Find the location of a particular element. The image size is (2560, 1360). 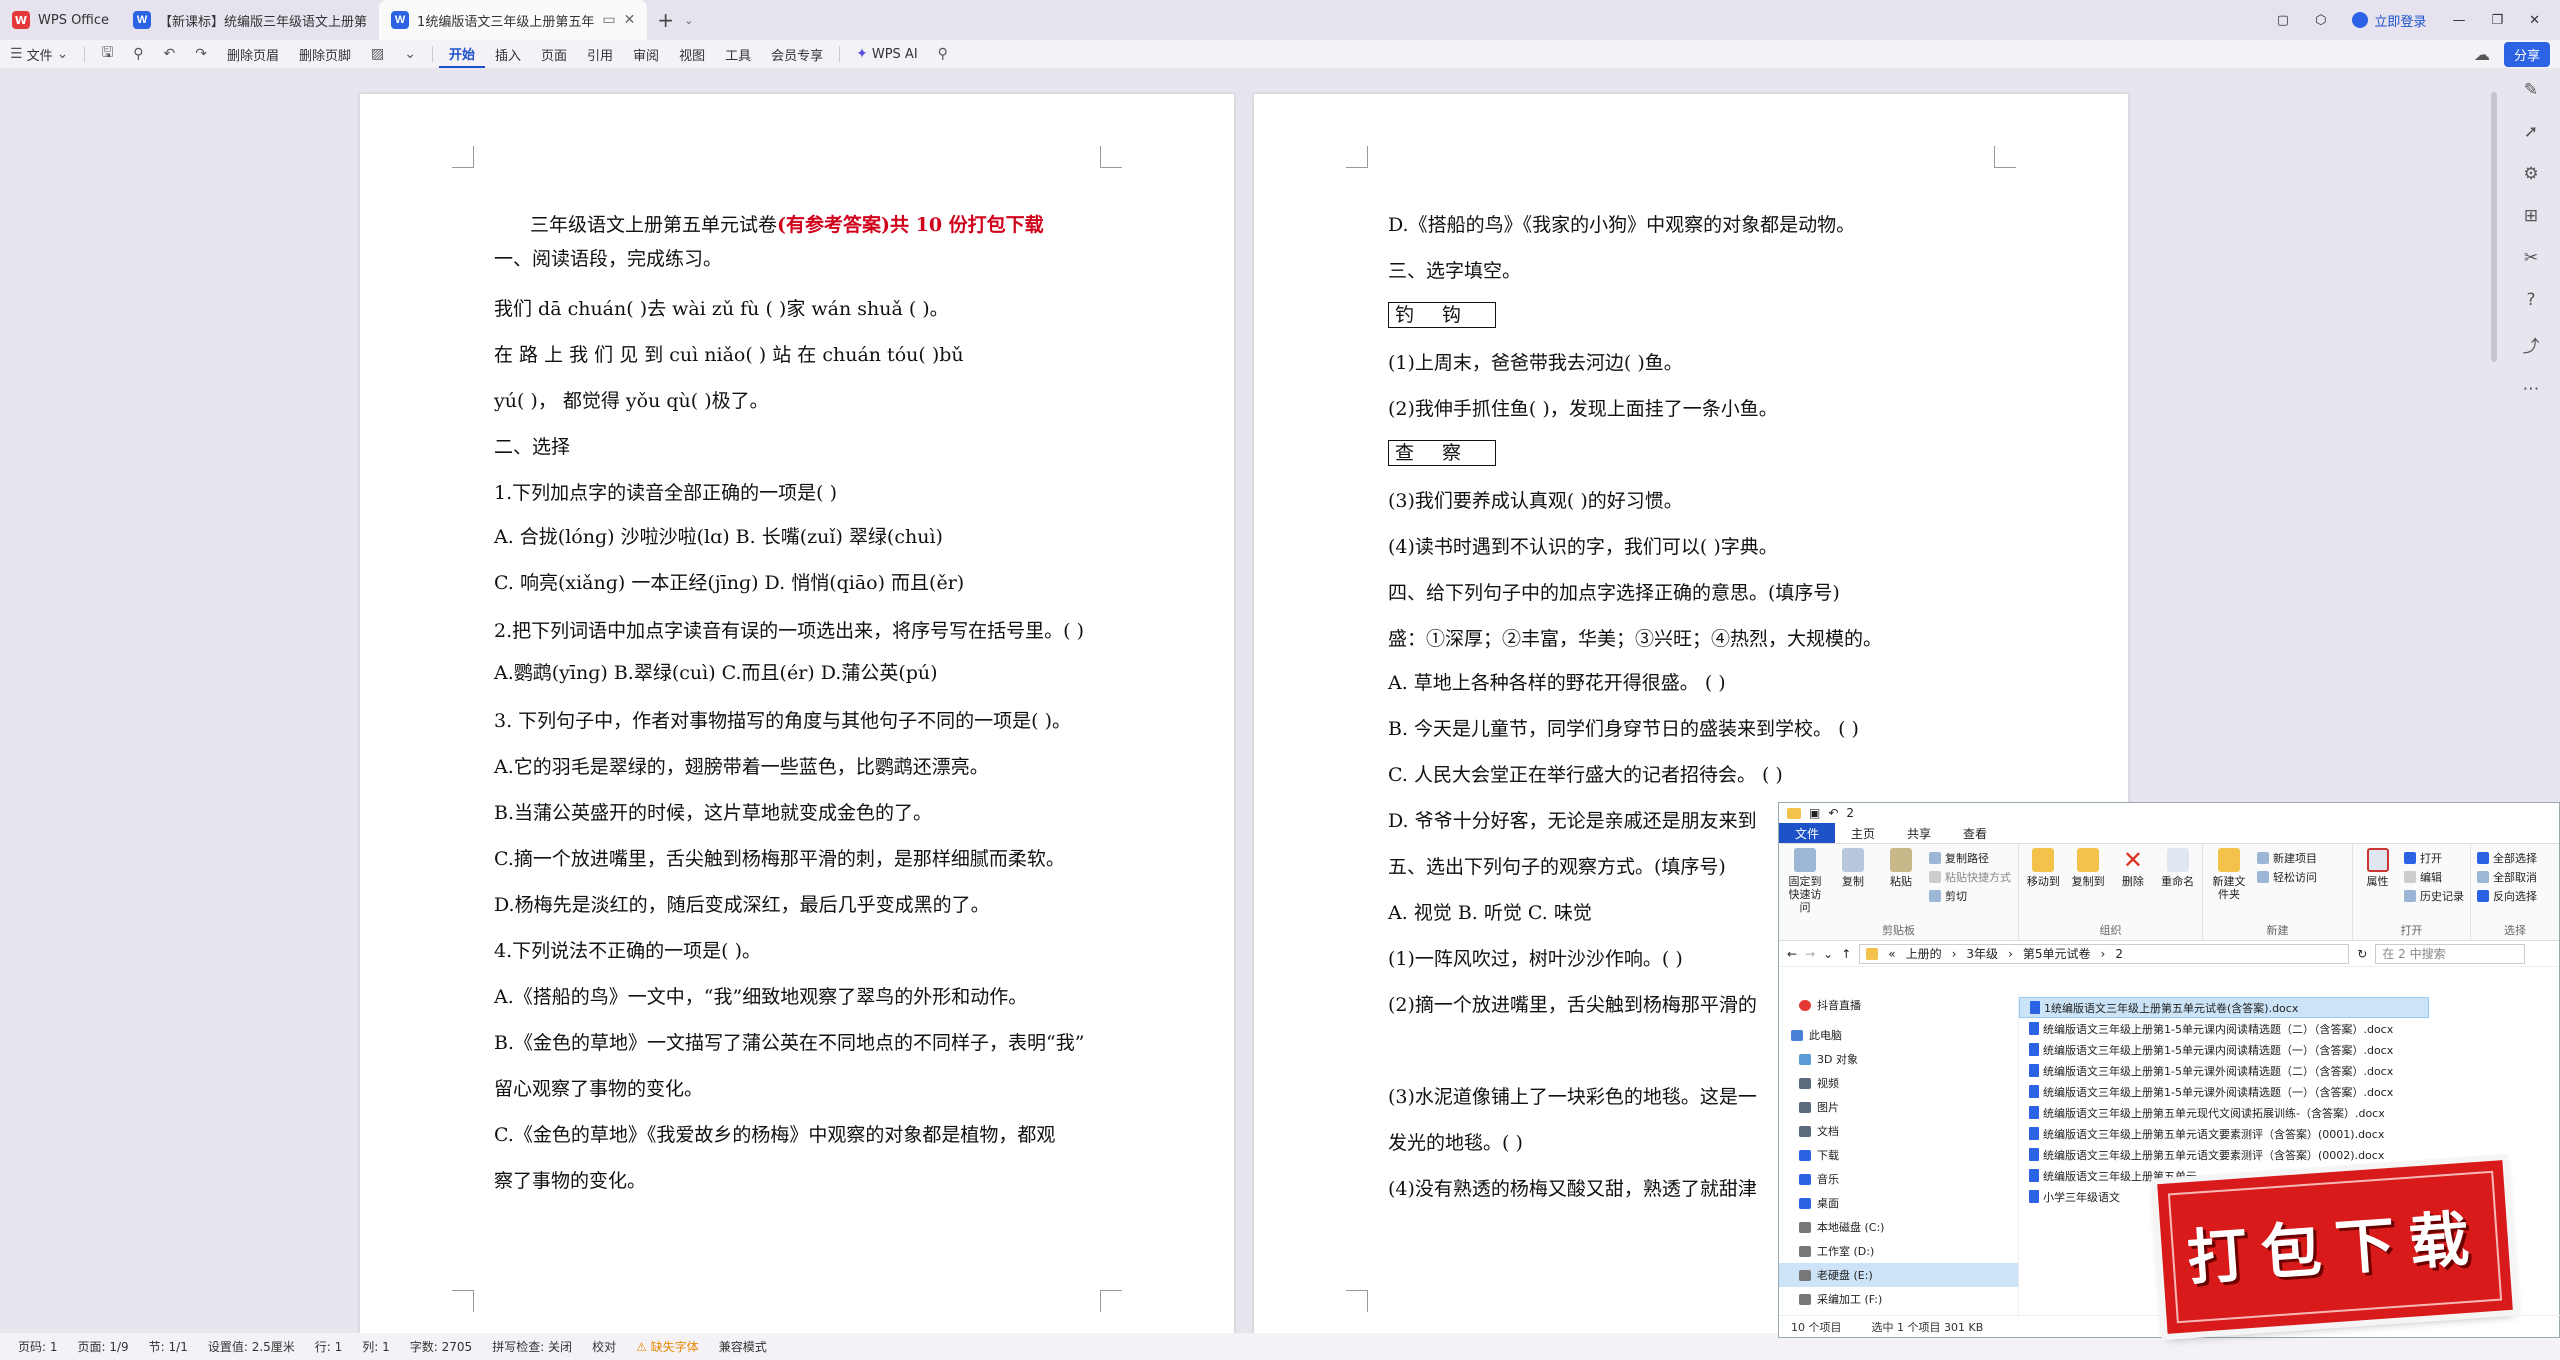

minimize-icon: — is located at coordinates (2458, 20).